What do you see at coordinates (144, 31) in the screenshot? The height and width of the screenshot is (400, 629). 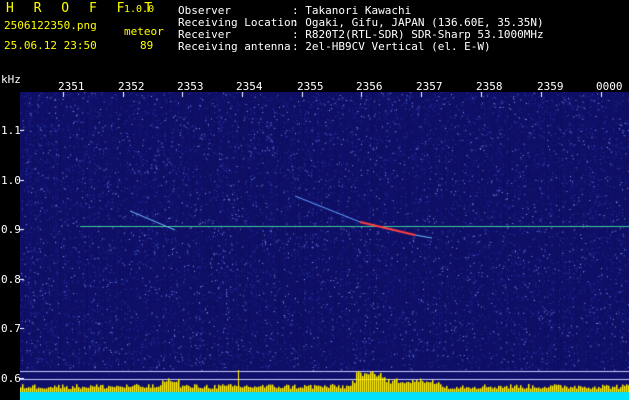 I see `category-label: meteor` at bounding box center [144, 31].